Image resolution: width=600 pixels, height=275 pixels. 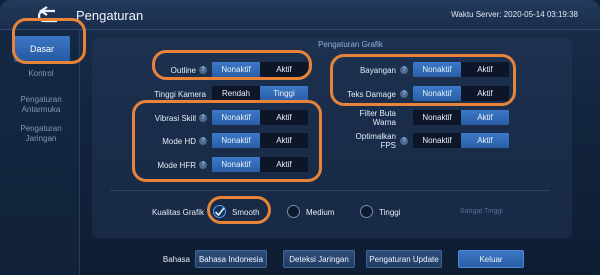 What do you see at coordinates (236, 69) in the screenshot?
I see `outline-option-off: Nonaktif` at bounding box center [236, 69].